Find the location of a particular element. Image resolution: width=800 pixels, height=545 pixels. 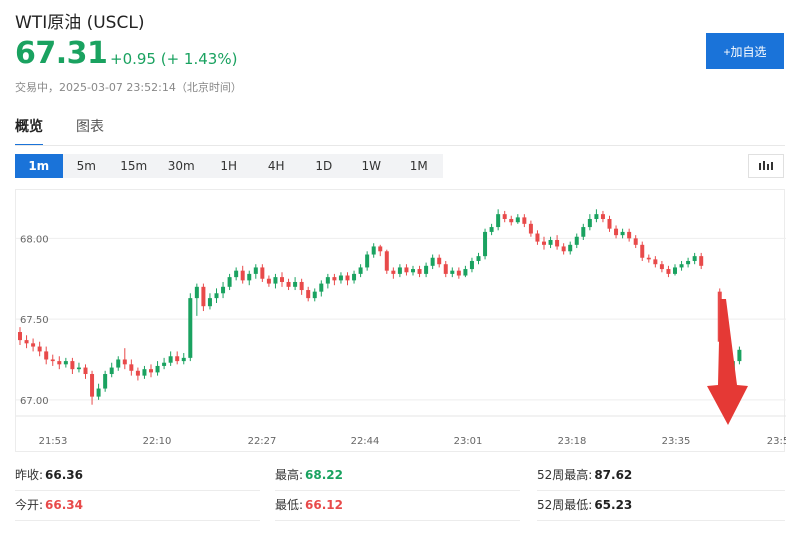

stat-prev-close: 昨收: 66.36 is located at coordinates (49, 475).